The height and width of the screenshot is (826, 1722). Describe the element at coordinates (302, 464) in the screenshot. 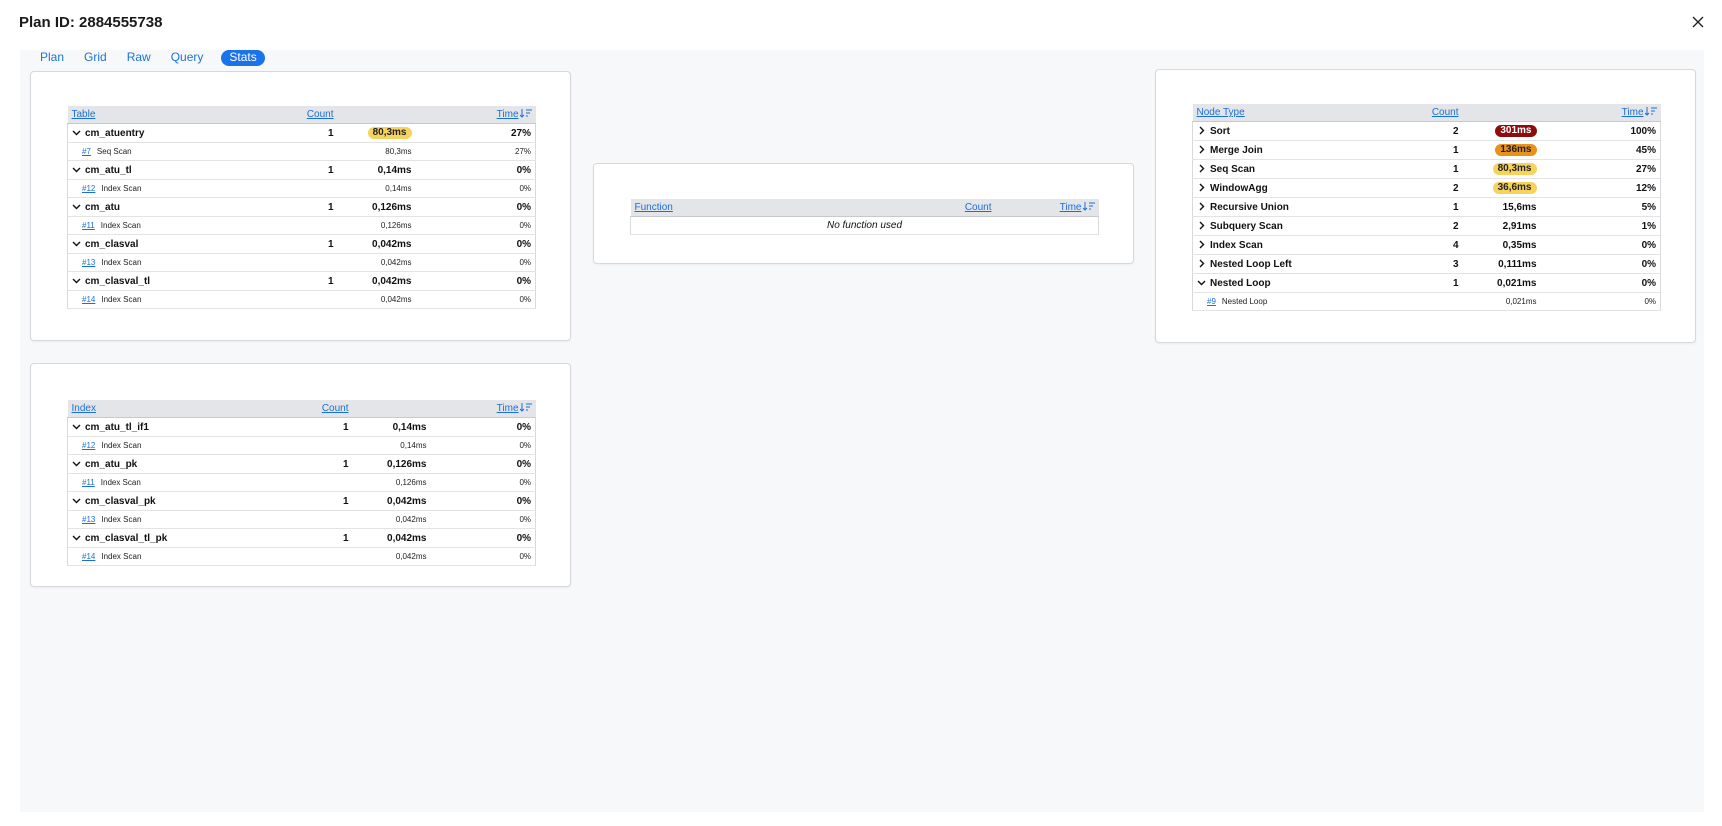

I see `stats-row: cm_atu_pk 1 0,126ms 0%` at that location.